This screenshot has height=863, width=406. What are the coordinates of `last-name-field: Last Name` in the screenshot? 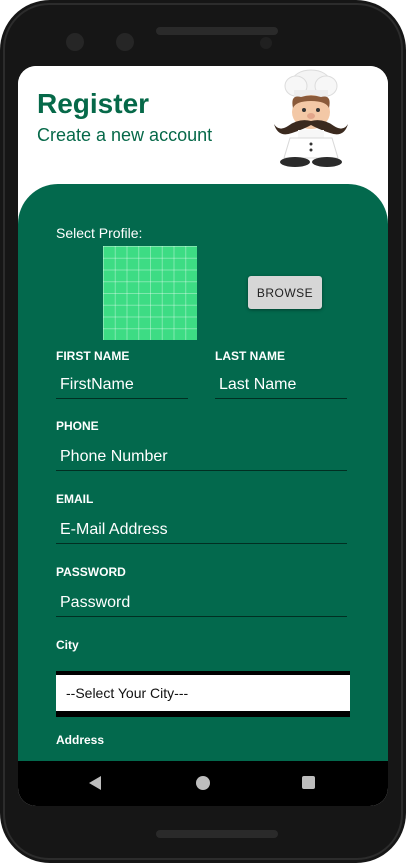 It's located at (281, 387).